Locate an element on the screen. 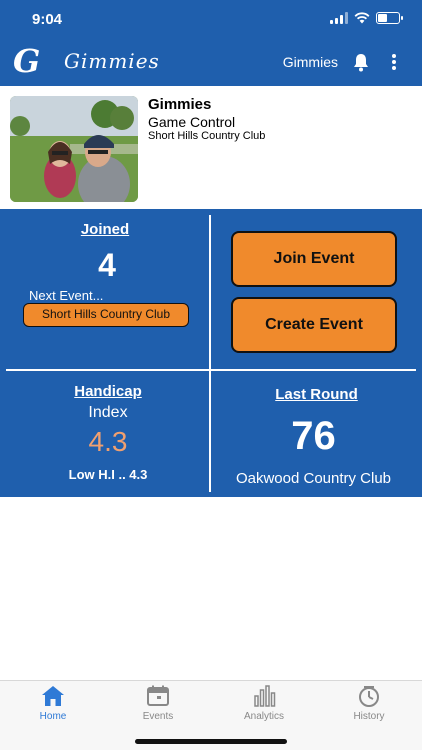 This screenshot has height=750, width=422. tab-home: Home is located at coordinates (53, 707).